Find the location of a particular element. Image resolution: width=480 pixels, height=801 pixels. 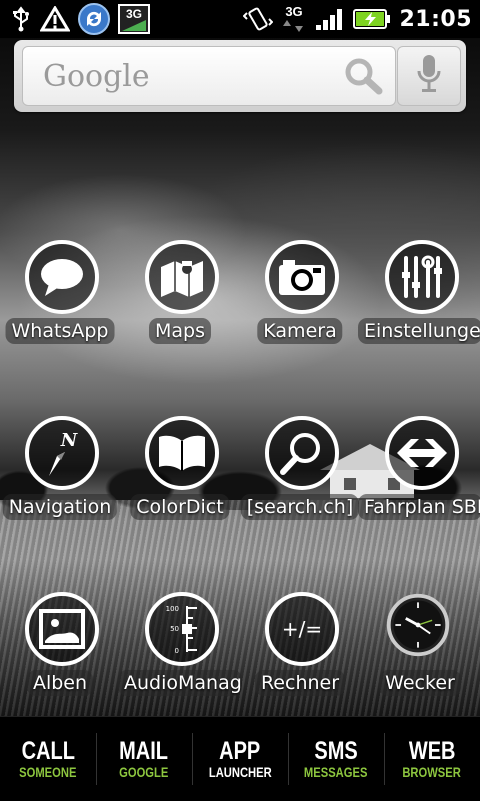

search-icon is located at coordinates (363, 78).